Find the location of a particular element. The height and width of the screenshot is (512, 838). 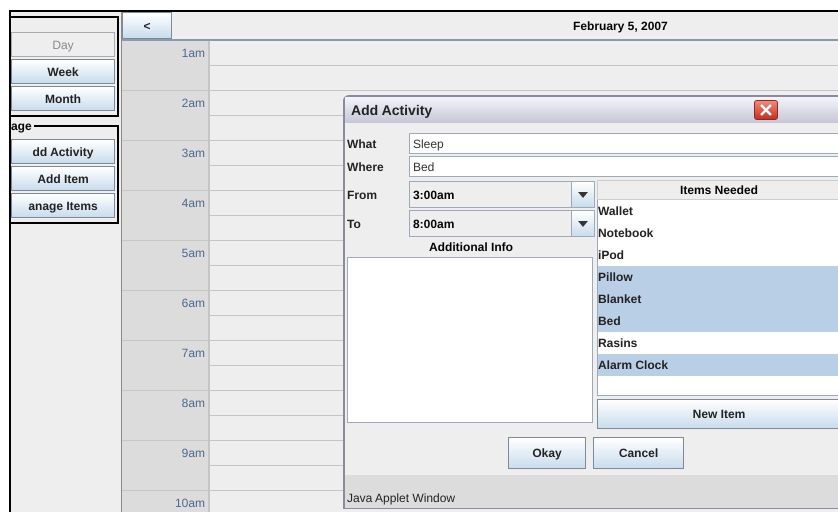

manage-button: anage Items is located at coordinates (63, 205).